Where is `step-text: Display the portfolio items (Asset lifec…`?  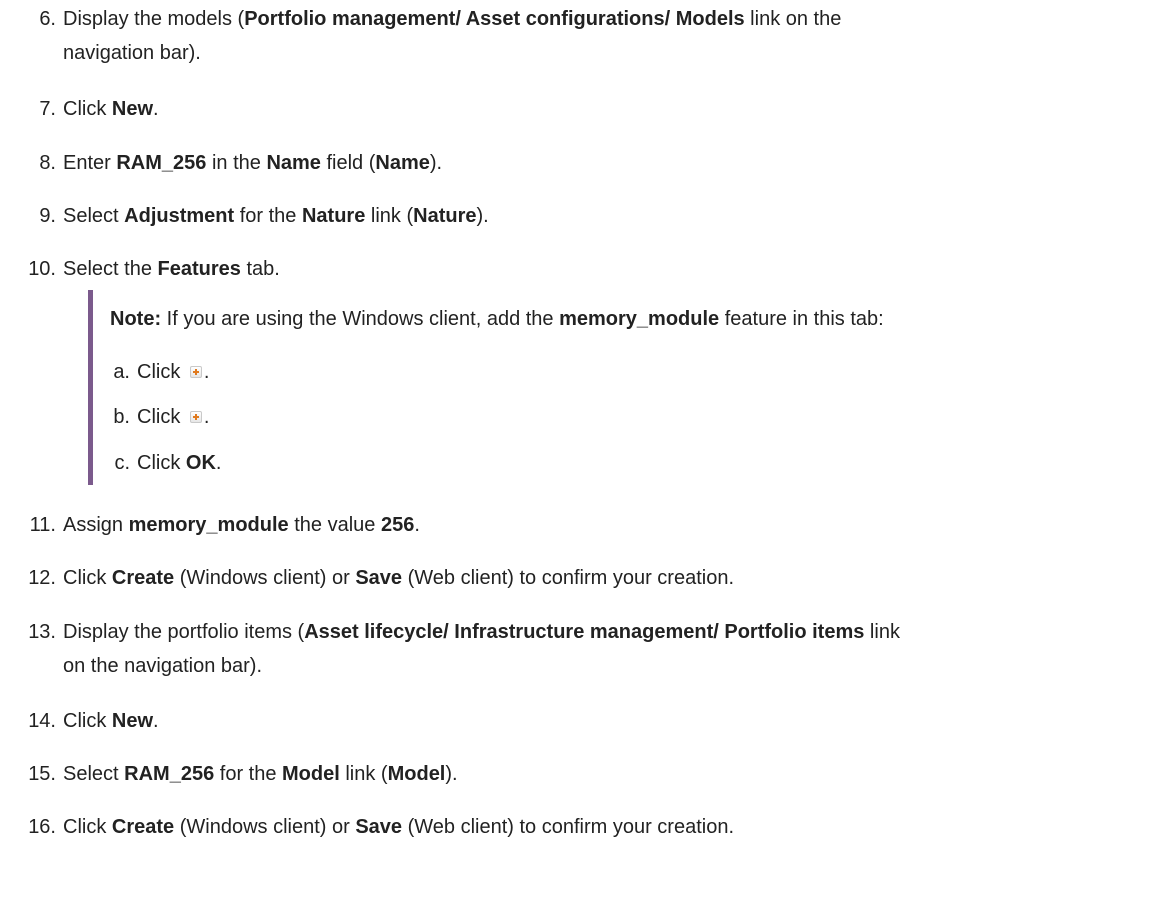
step-text: Display the portfolio items (Asset lifec… is located at coordinates (481, 649).